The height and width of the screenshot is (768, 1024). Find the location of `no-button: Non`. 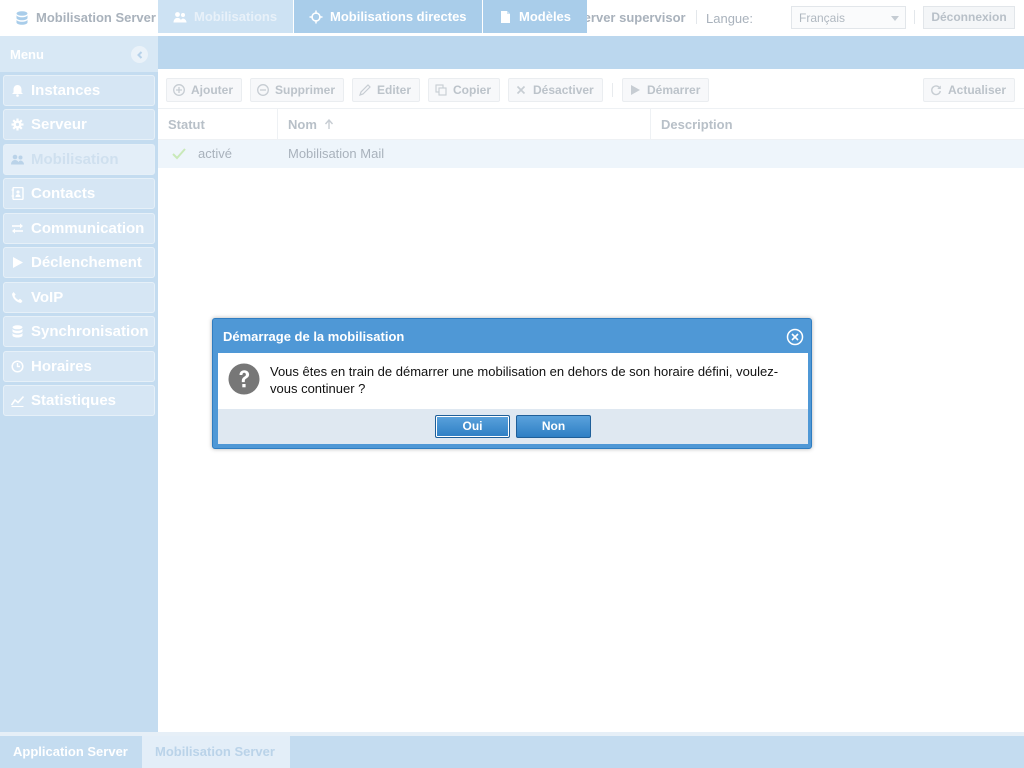

no-button: Non is located at coordinates (553, 426).